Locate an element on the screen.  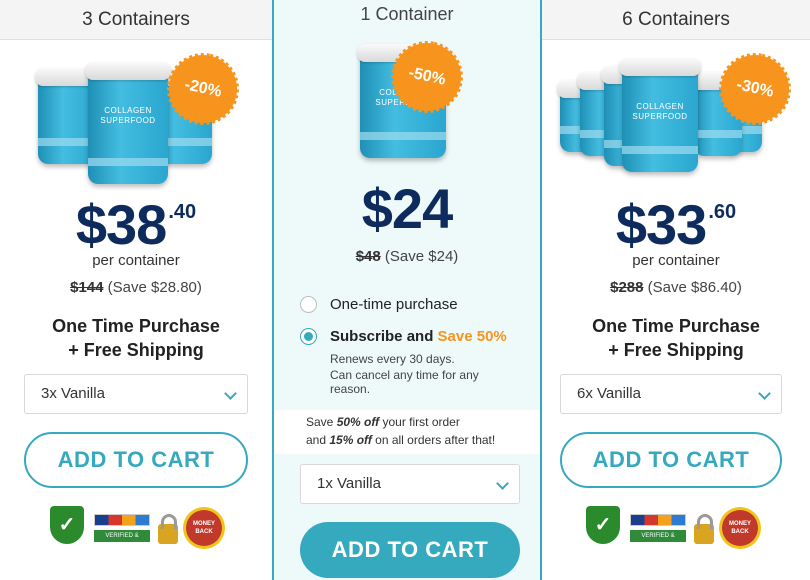
flavor-select-value: 3x Vanilla is located at coordinates (73, 393).